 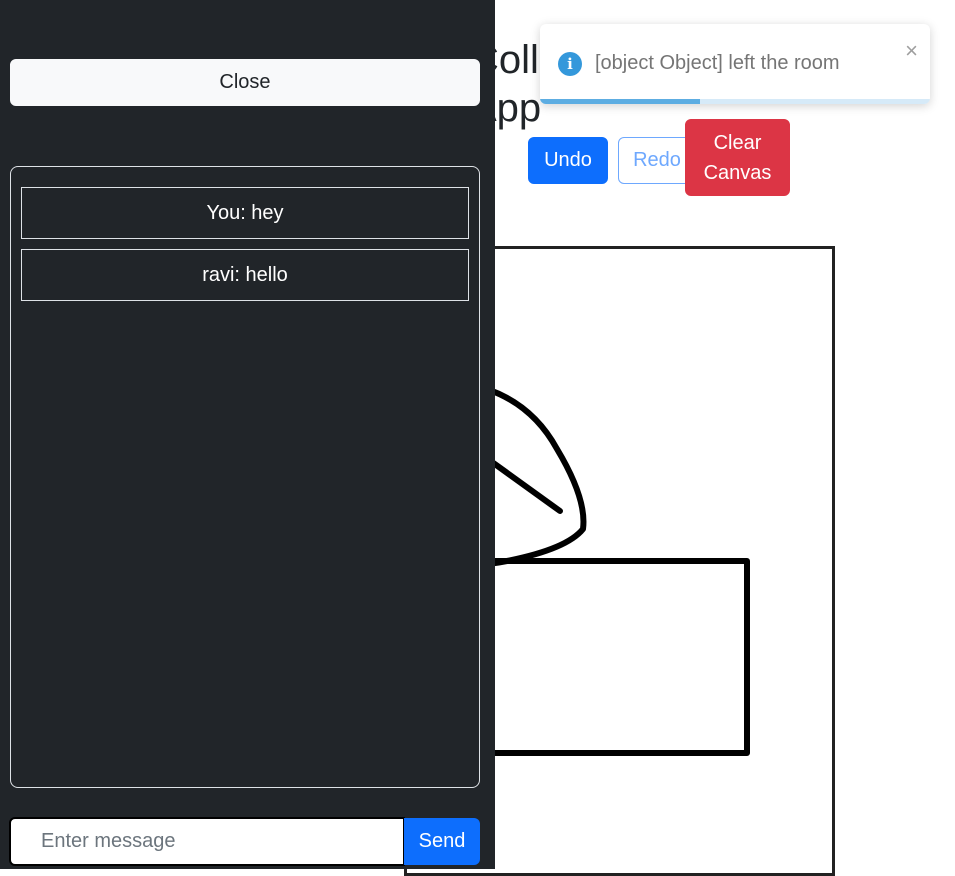 I want to click on toast-notification: i [object Object] left the room ×, so click(x=735, y=64).